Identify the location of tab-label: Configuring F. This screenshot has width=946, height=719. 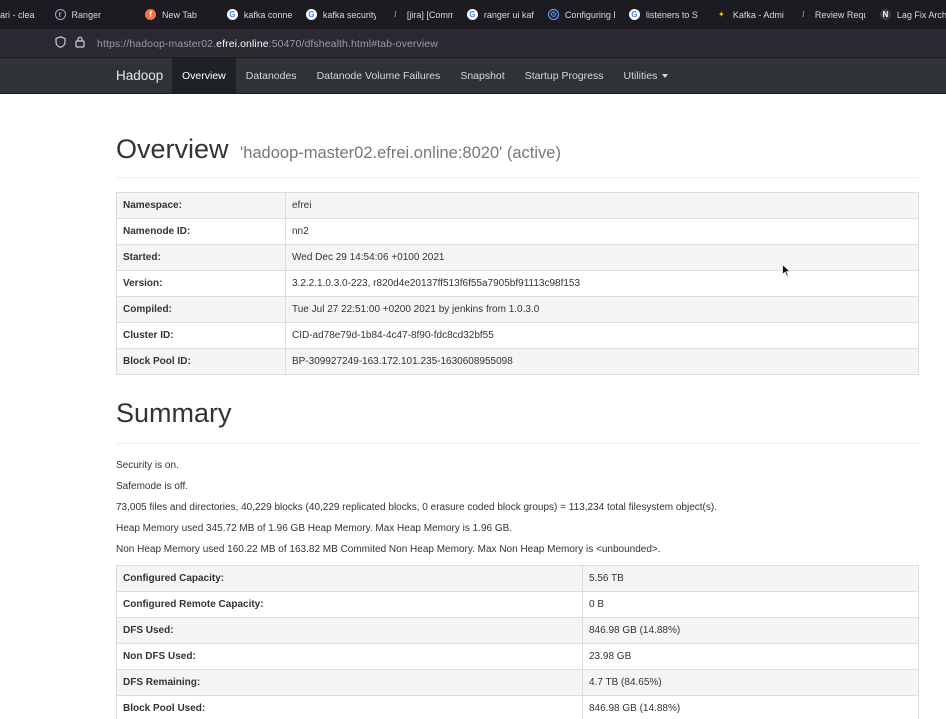
(589, 14).